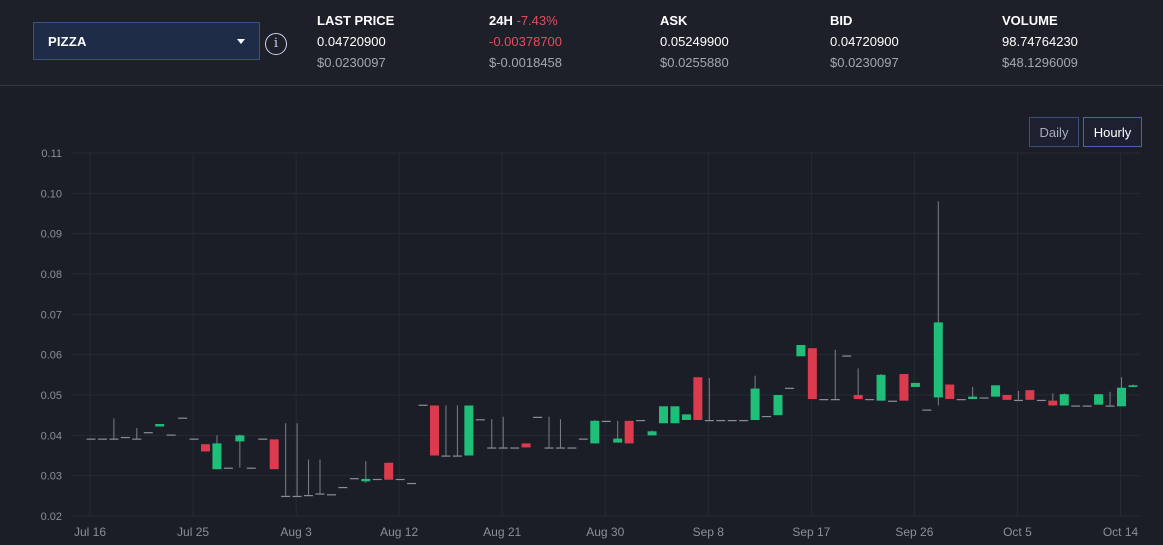 This screenshot has height=545, width=1163. What do you see at coordinates (1121, 532) in the screenshot?
I see `x-tick-label: Oct 14` at bounding box center [1121, 532].